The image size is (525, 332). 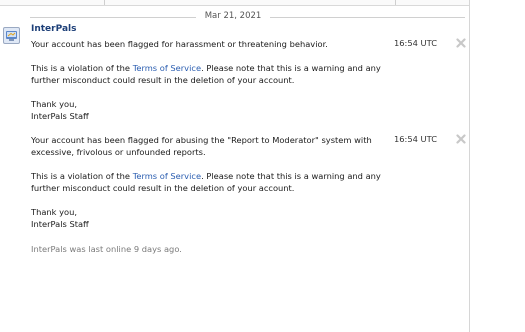 I want to click on top-toolbar-edge, so click(x=235, y=3).